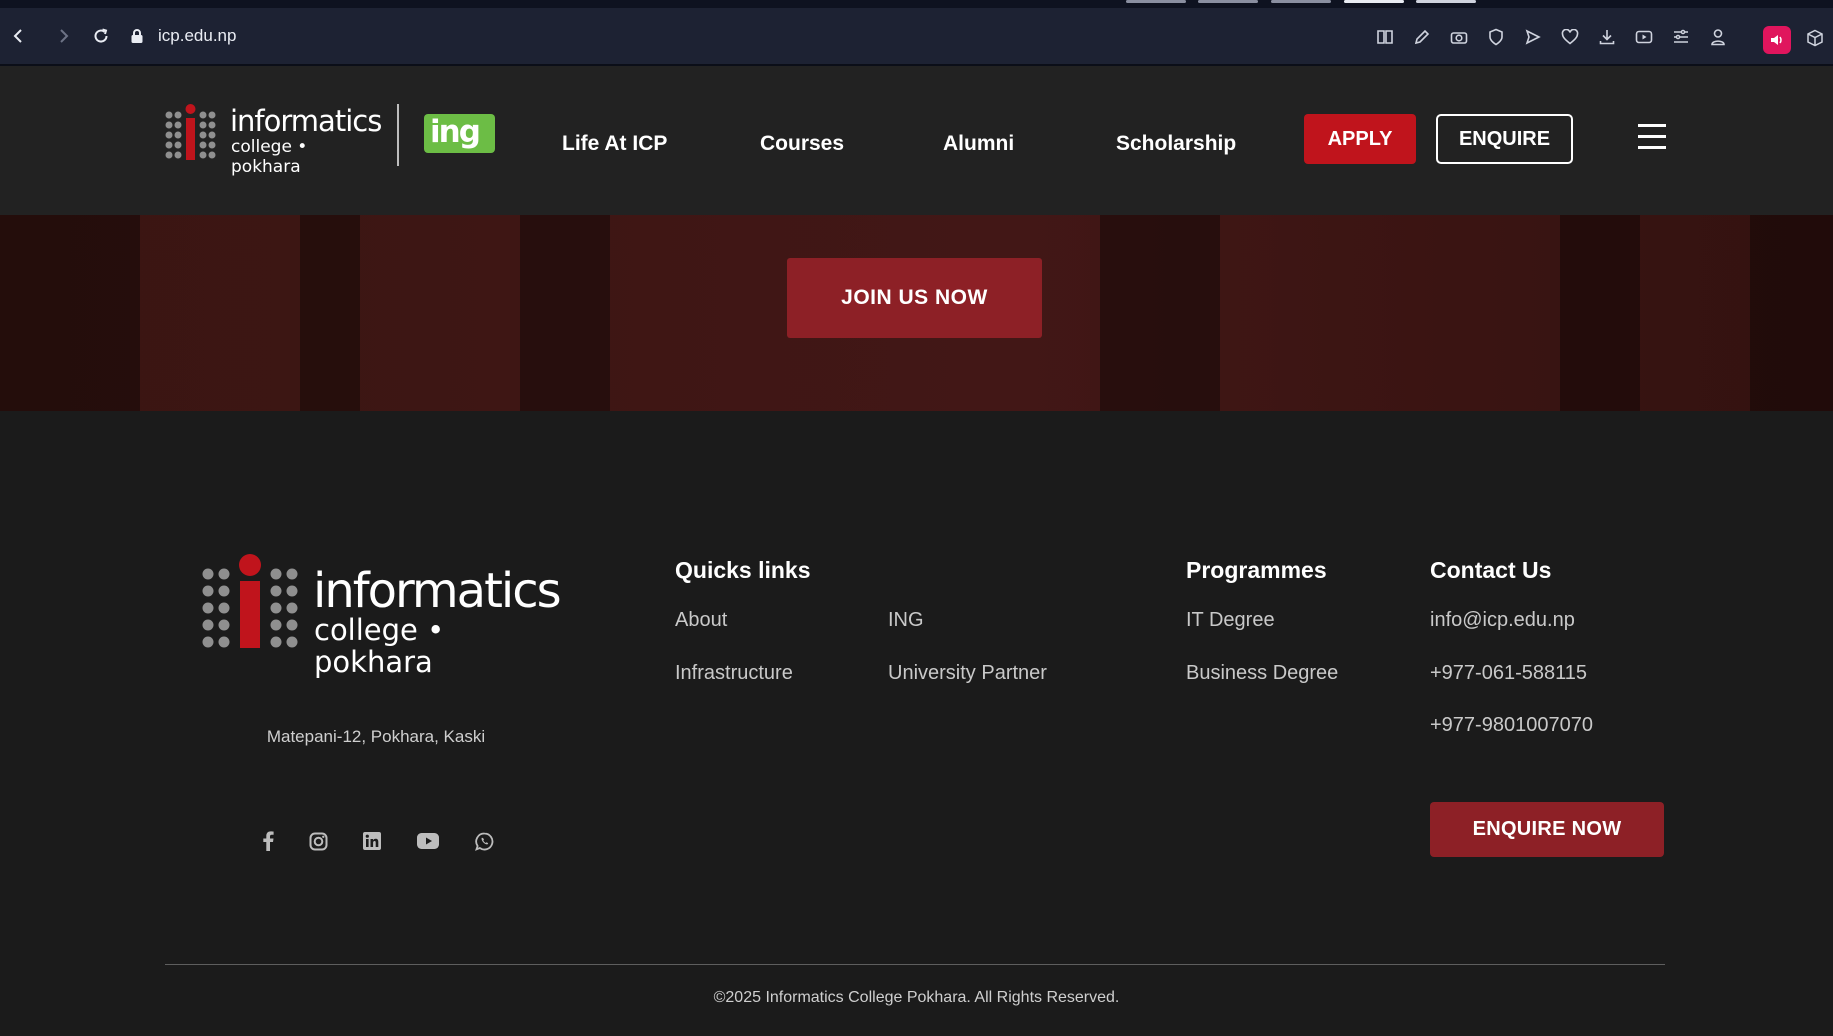  Describe the element at coordinates (1360, 139) in the screenshot. I see `apply-button: APPLY` at that location.